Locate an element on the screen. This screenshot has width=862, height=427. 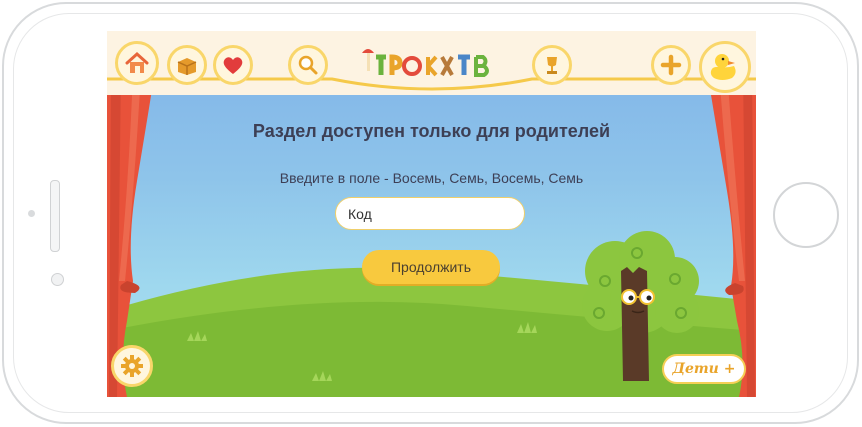
profile-button is located at coordinates (725, 67).